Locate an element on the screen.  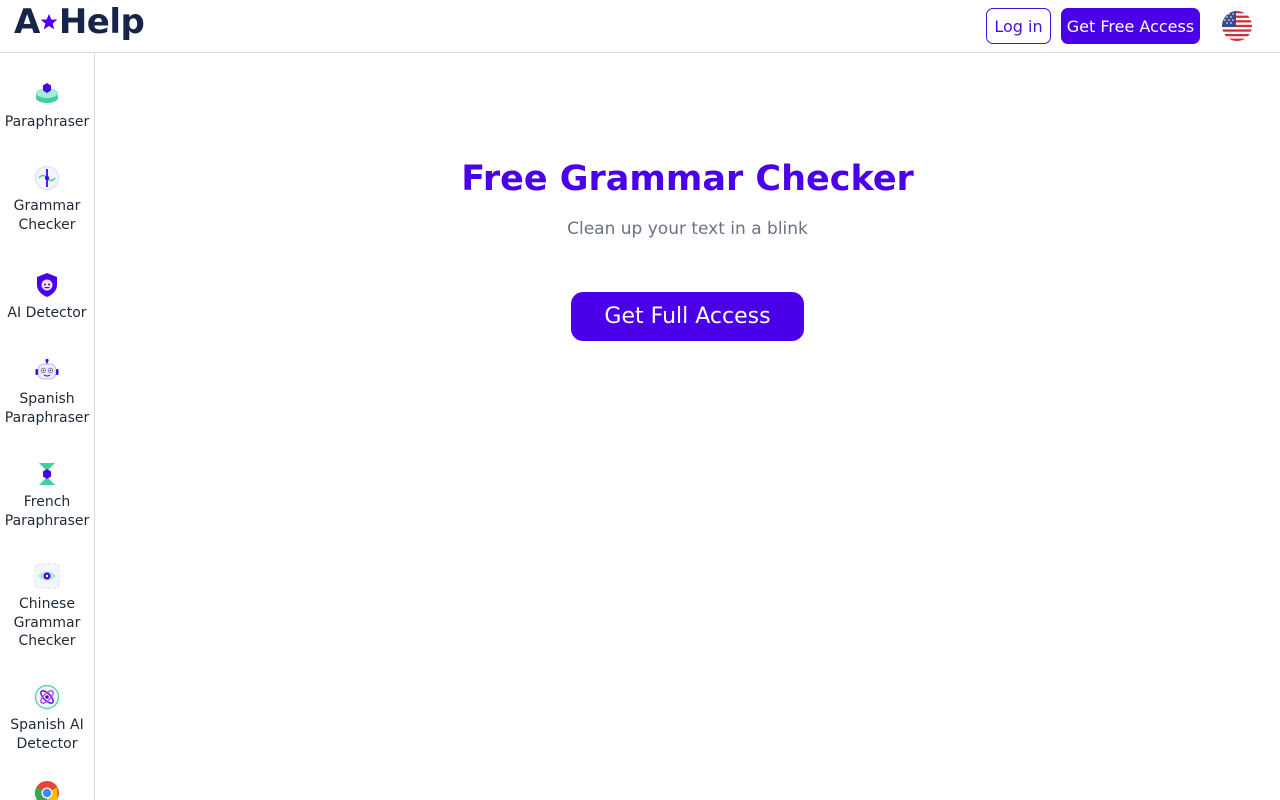
tools-sidebar: Paraphraser Grammar Checker AI Detector is located at coordinates (47, 426).